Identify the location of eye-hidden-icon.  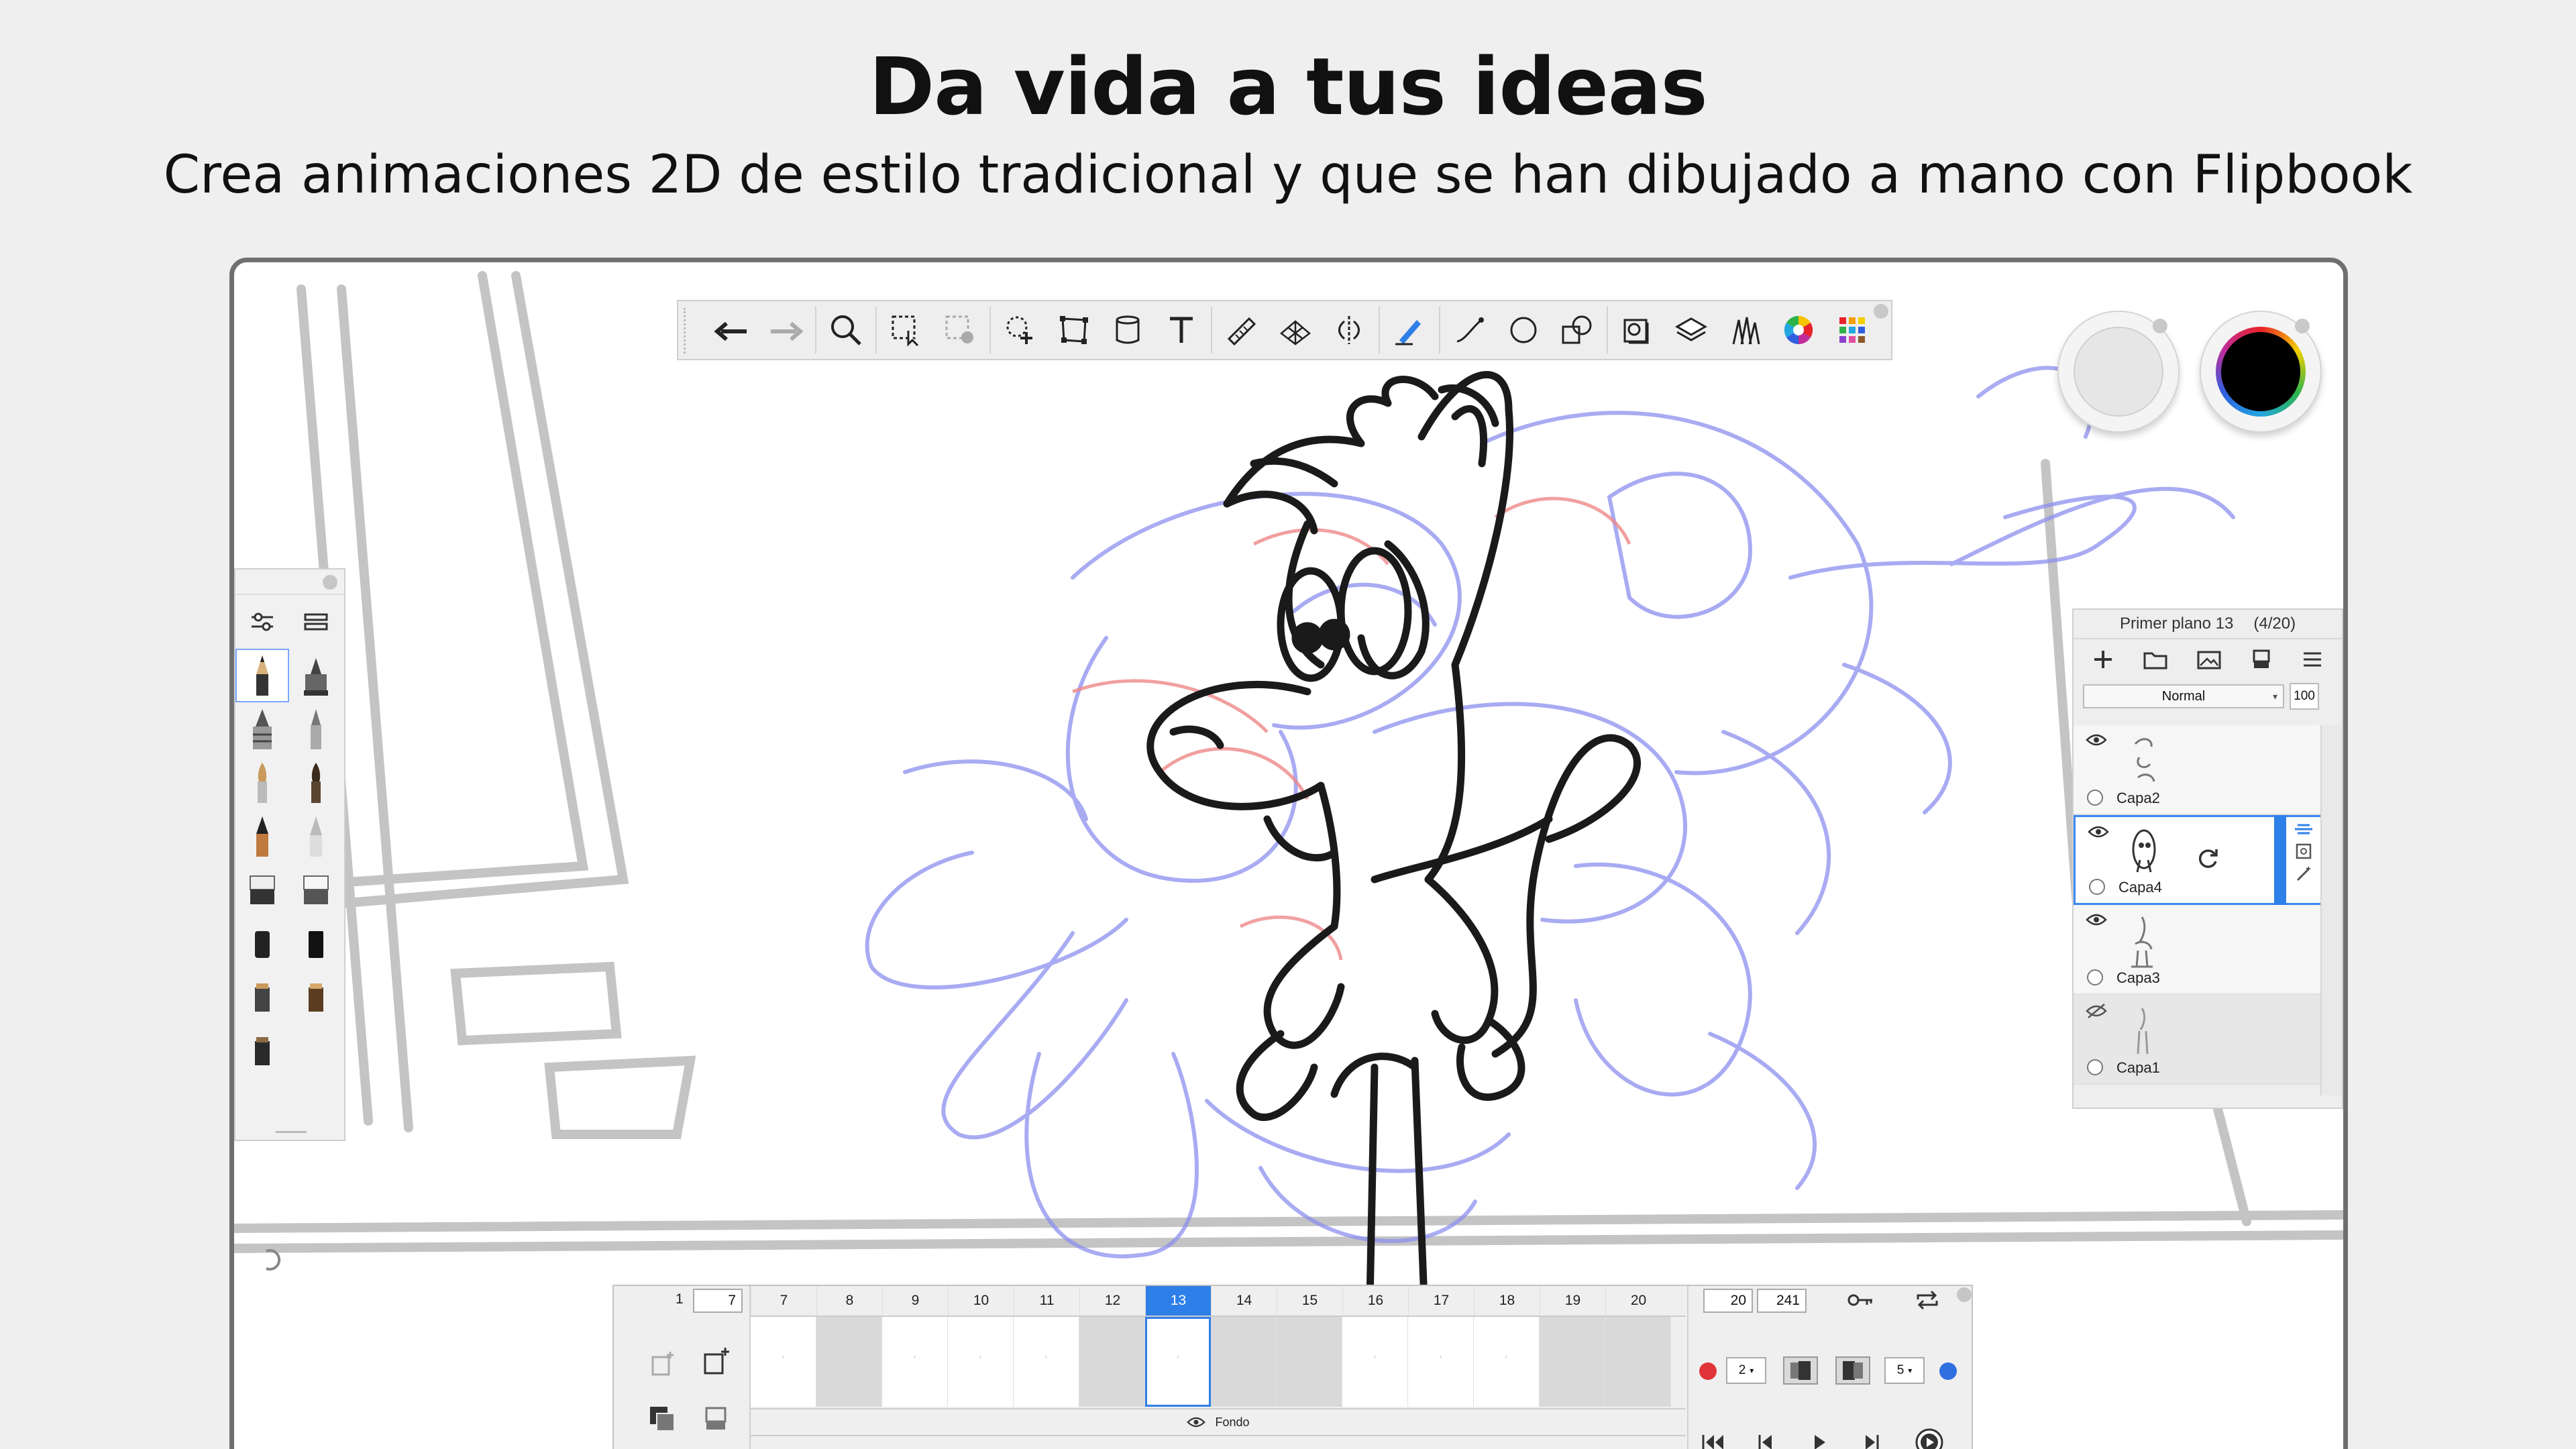
(2096, 1011).